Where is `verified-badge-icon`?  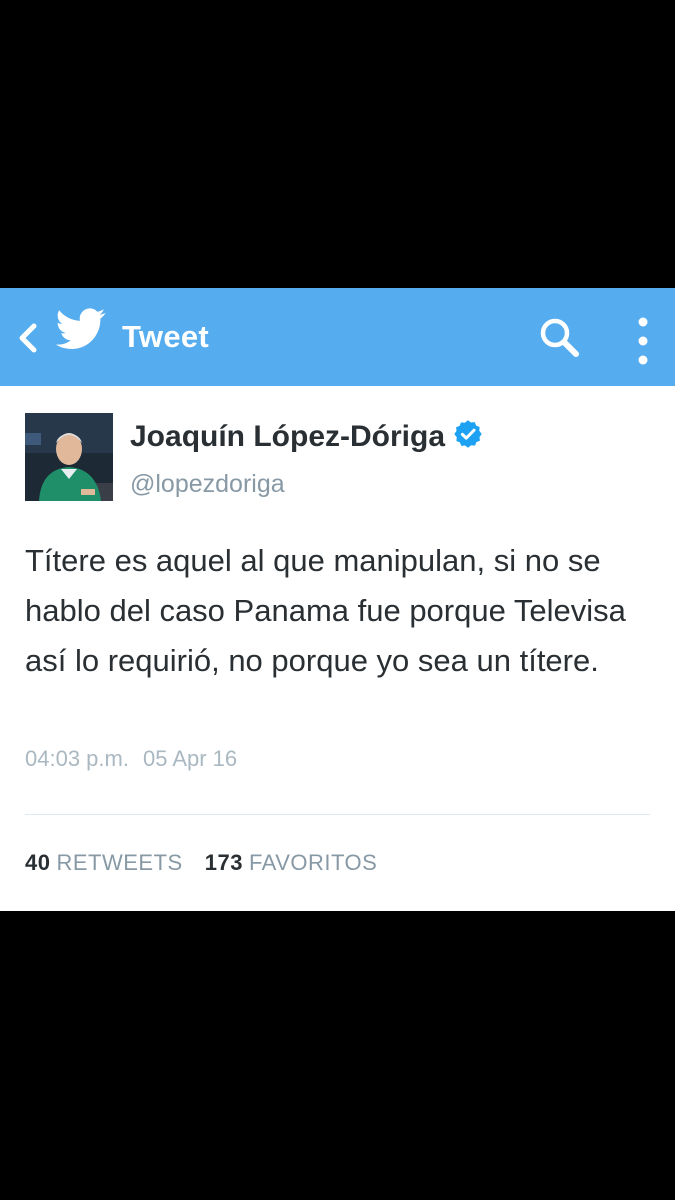
verified-badge-icon is located at coordinates (468, 434).